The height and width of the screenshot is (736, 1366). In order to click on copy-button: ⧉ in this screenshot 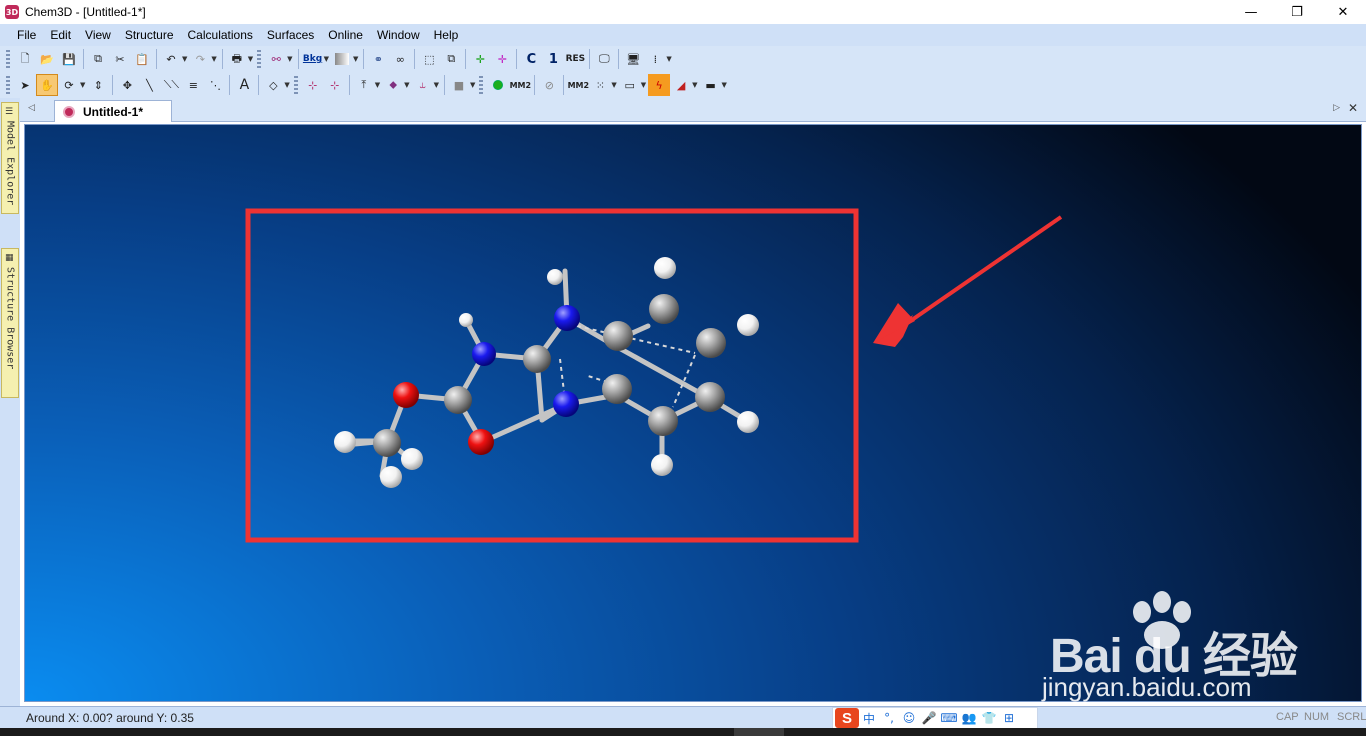, I will do `click(98, 59)`.